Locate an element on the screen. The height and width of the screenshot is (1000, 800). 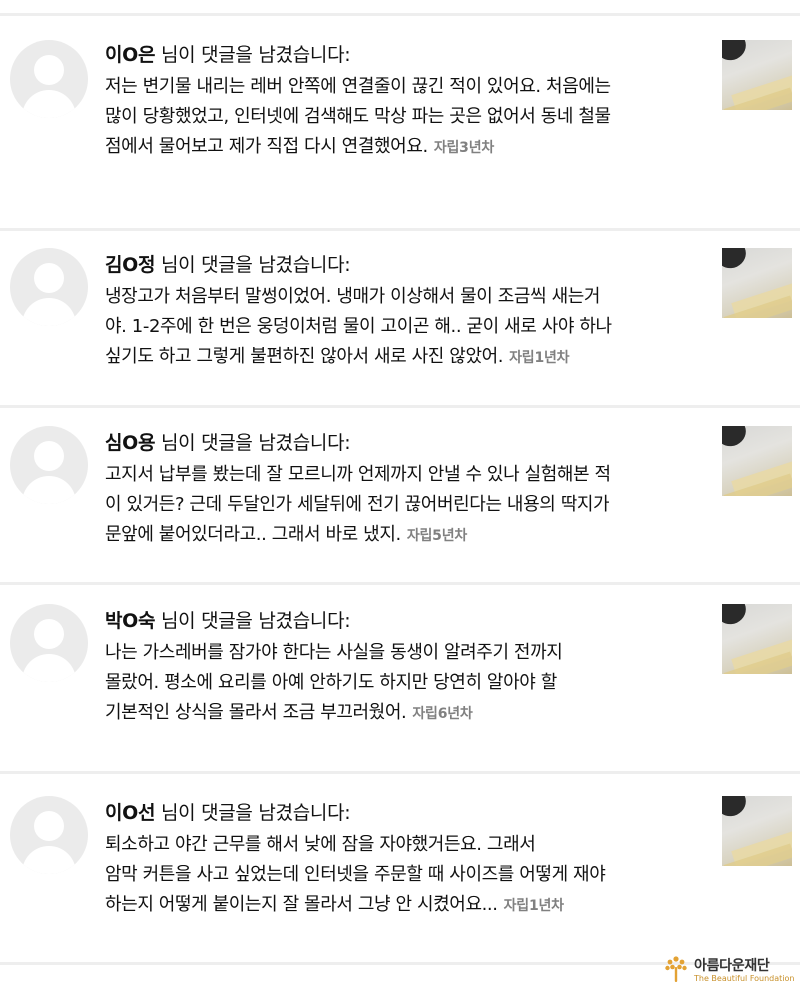
commenter-name: 이O은 is located at coordinates (130, 55).